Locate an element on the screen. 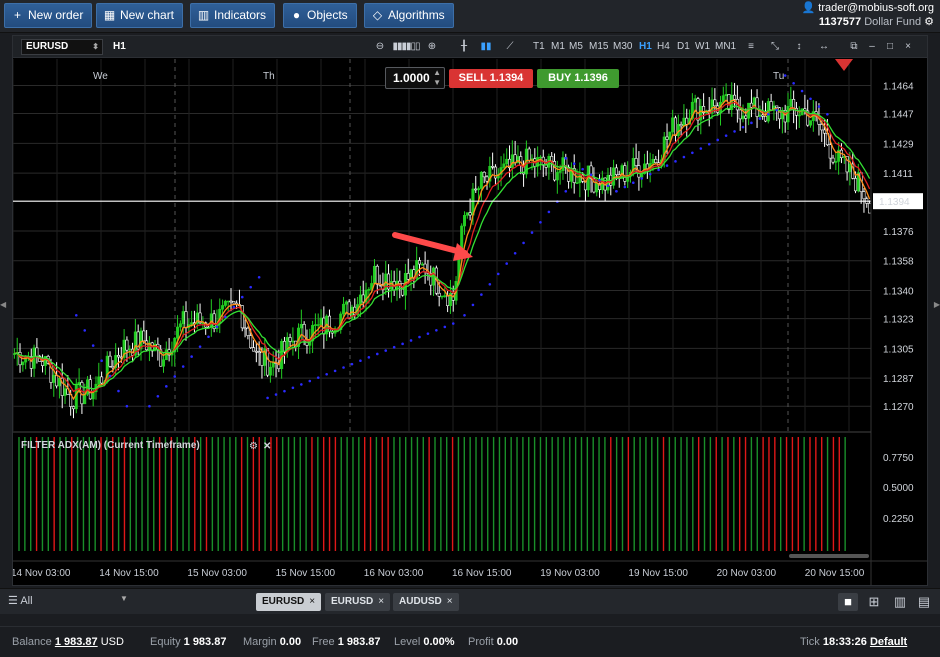 Image resolution: width=940 pixels, height=657 pixels. autoscroll-icon: ↕ is located at coordinates (799, 47).